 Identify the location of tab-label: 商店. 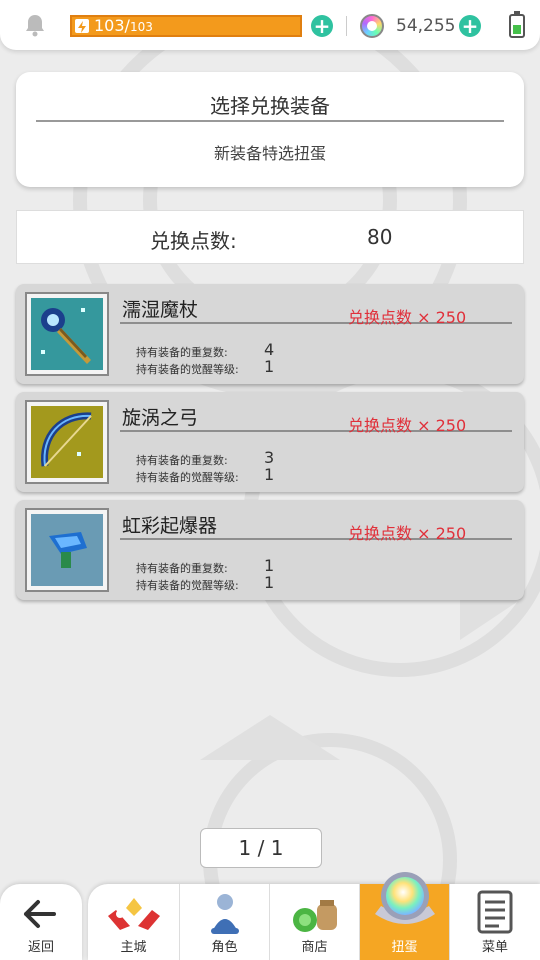
(314, 947).